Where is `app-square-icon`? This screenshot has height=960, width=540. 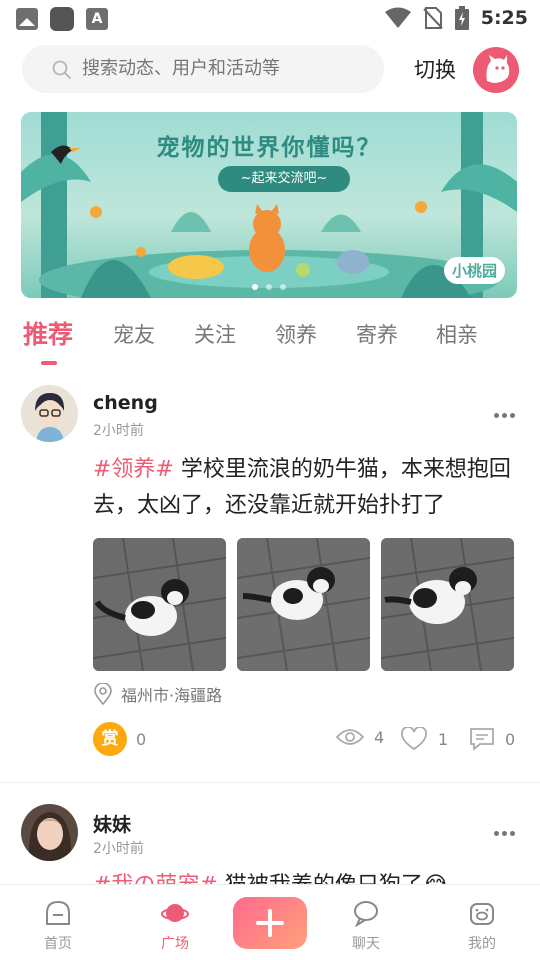 app-square-icon is located at coordinates (62, 19).